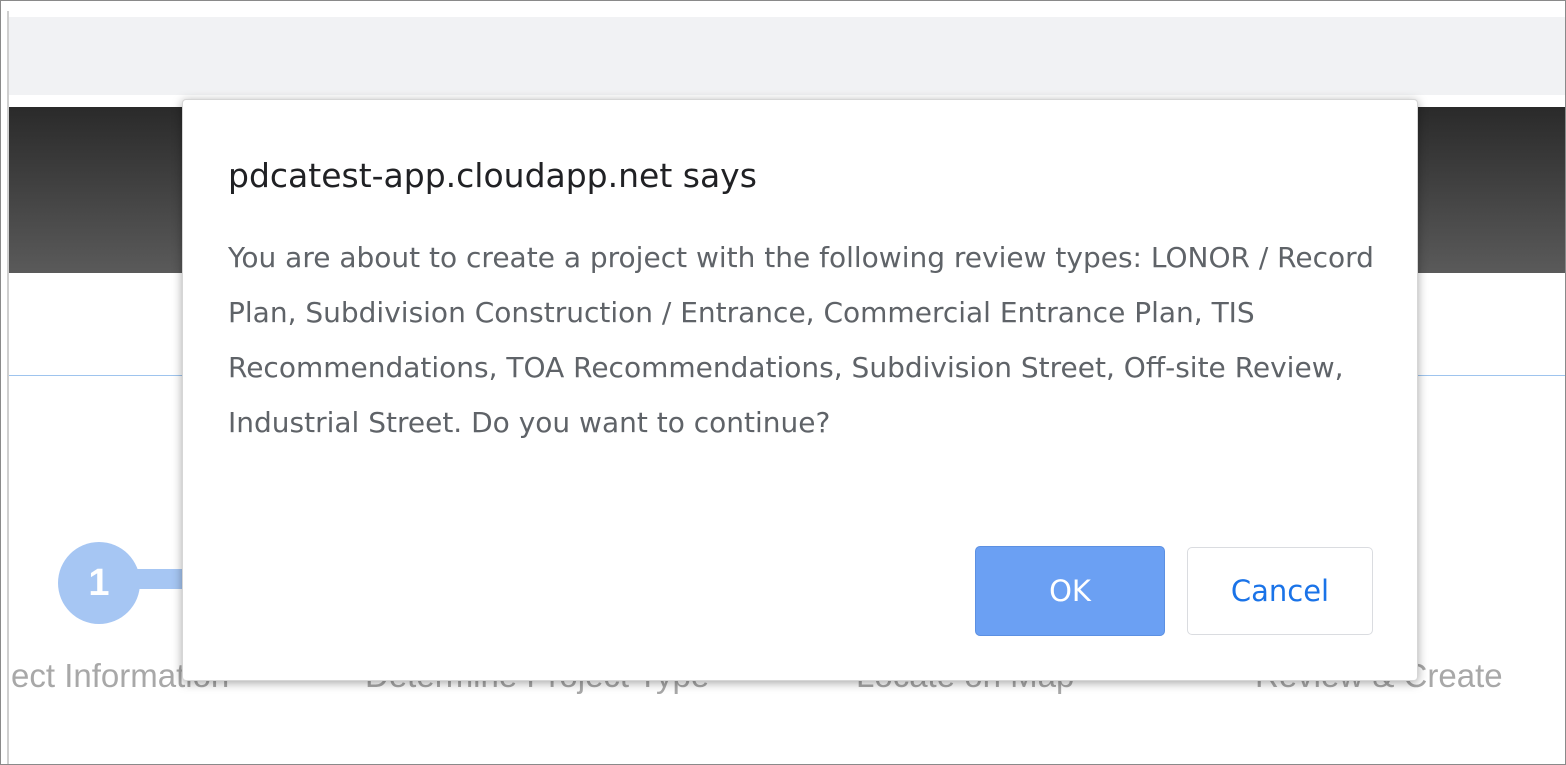  What do you see at coordinates (1070, 591) in the screenshot?
I see `ok-button: OK` at bounding box center [1070, 591].